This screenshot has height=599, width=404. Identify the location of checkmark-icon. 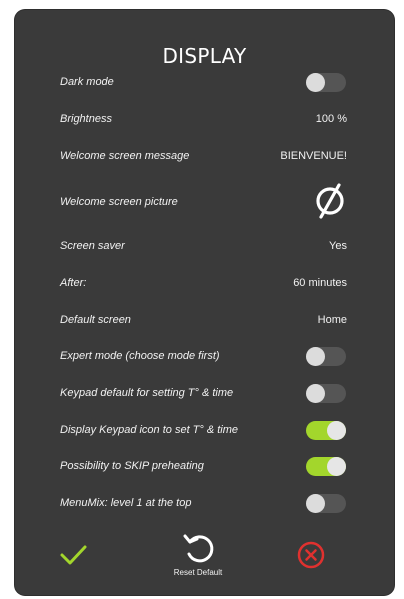
(73, 555).